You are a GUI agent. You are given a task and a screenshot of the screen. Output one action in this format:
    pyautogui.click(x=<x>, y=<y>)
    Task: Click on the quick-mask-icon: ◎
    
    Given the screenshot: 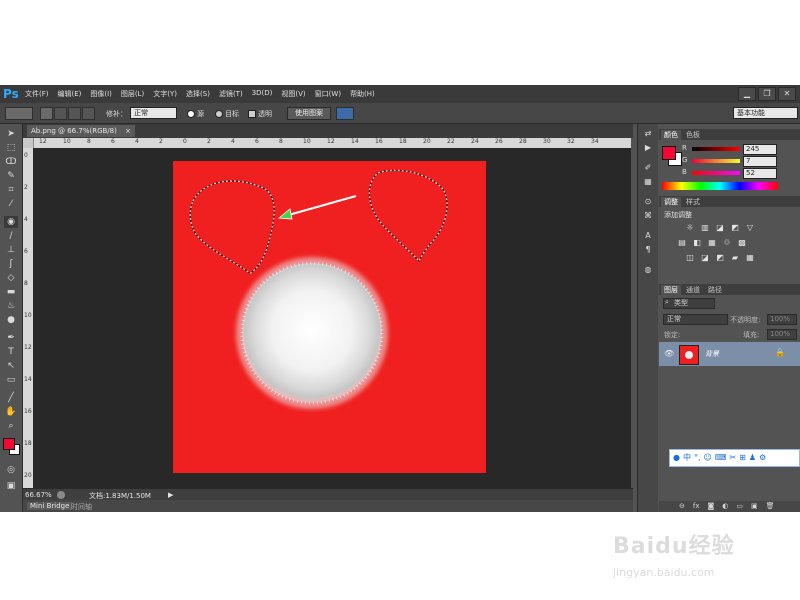 What is the action you would take?
    pyautogui.click(x=11, y=470)
    